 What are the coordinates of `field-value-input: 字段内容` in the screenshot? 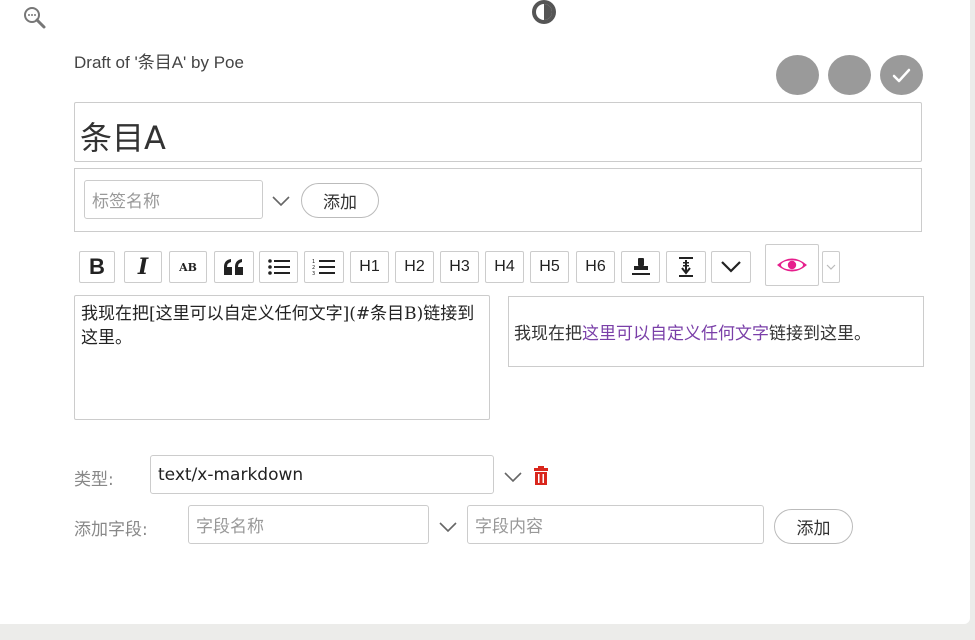 It's located at (615, 524).